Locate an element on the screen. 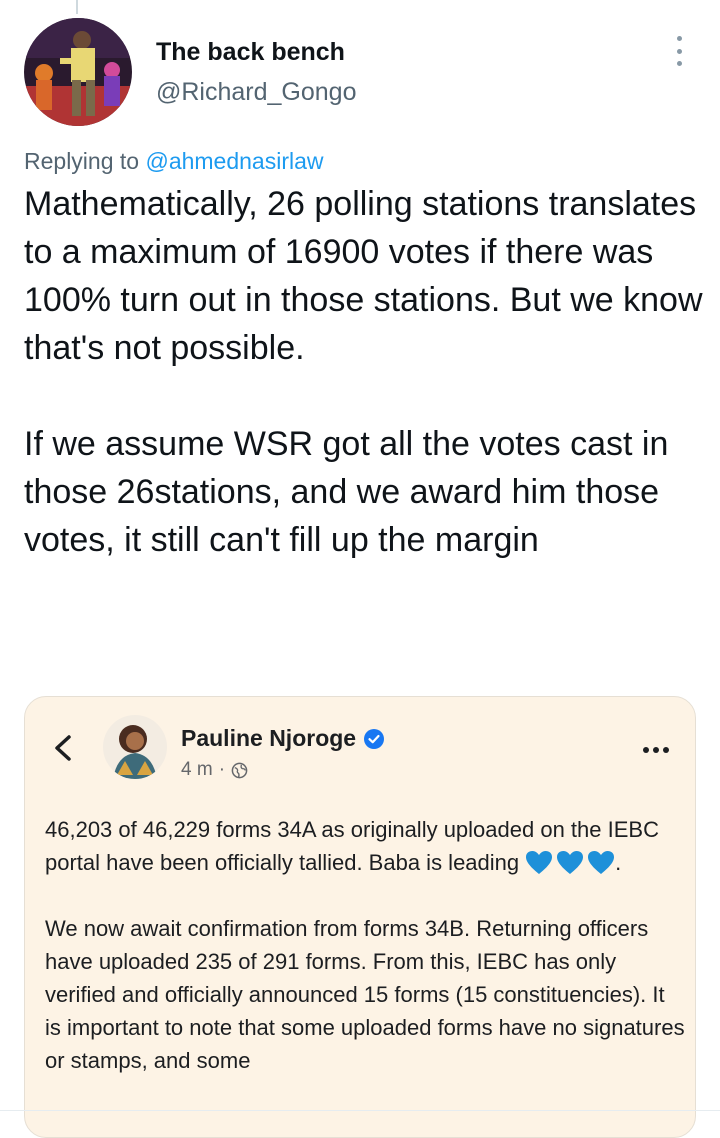 The height and width of the screenshot is (1138, 720). bottom-divider is located at coordinates (360, 1110).